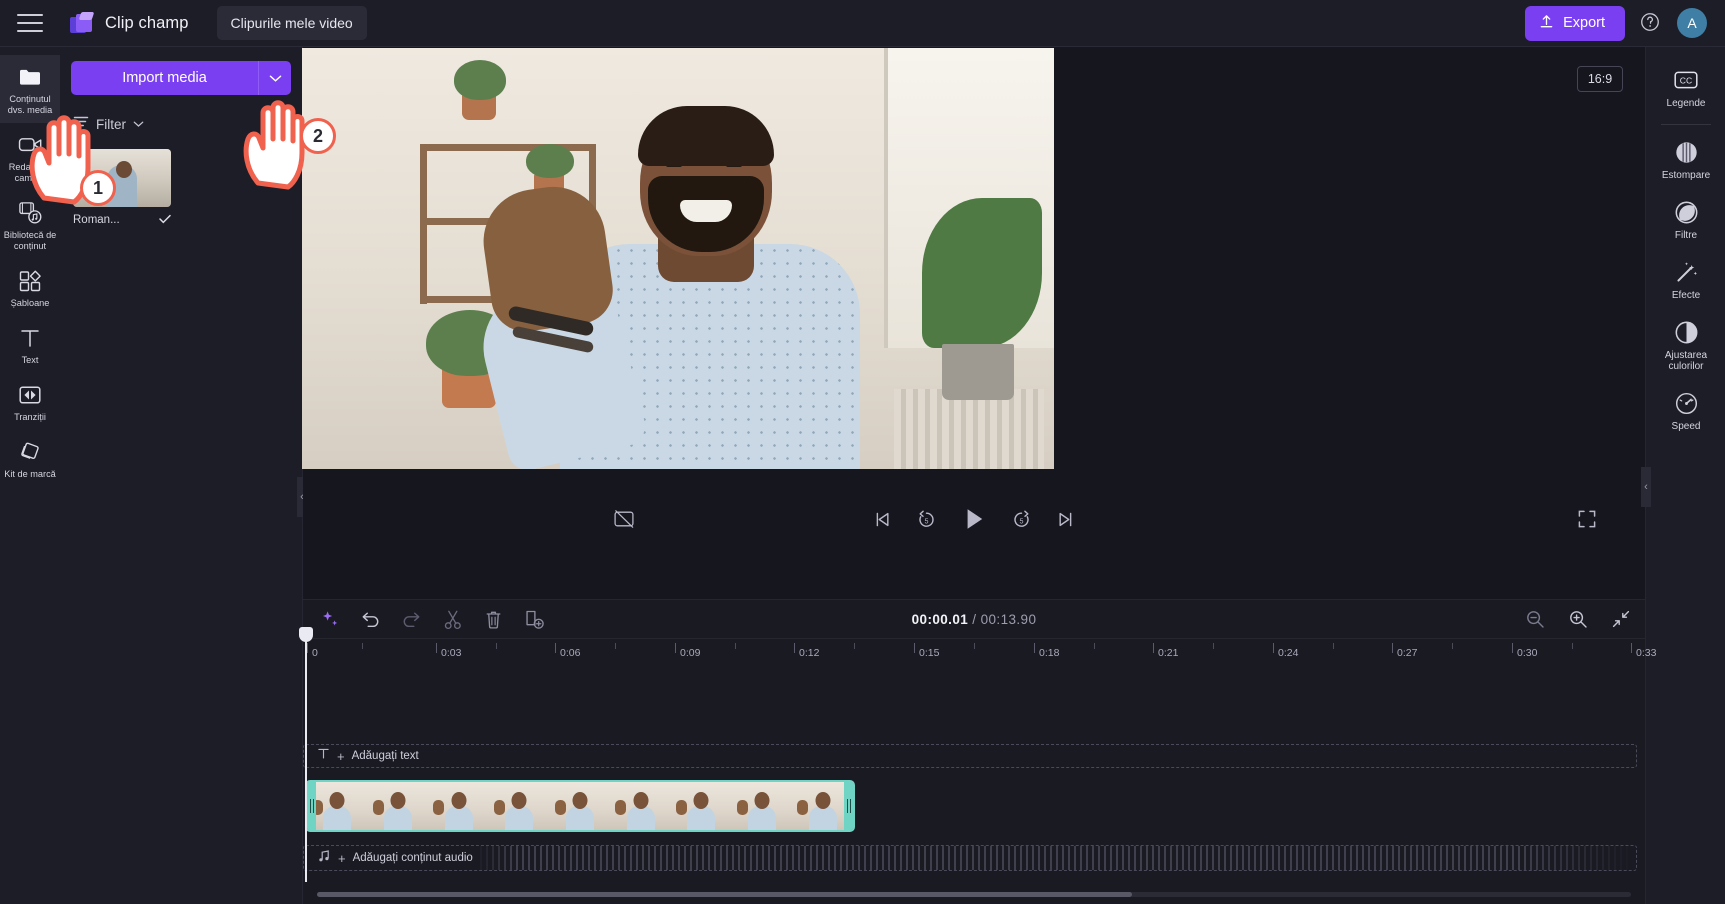 This screenshot has width=1725, height=904. What do you see at coordinates (970, 756) in the screenshot?
I see `add-text-track: + Adăugați text` at bounding box center [970, 756].